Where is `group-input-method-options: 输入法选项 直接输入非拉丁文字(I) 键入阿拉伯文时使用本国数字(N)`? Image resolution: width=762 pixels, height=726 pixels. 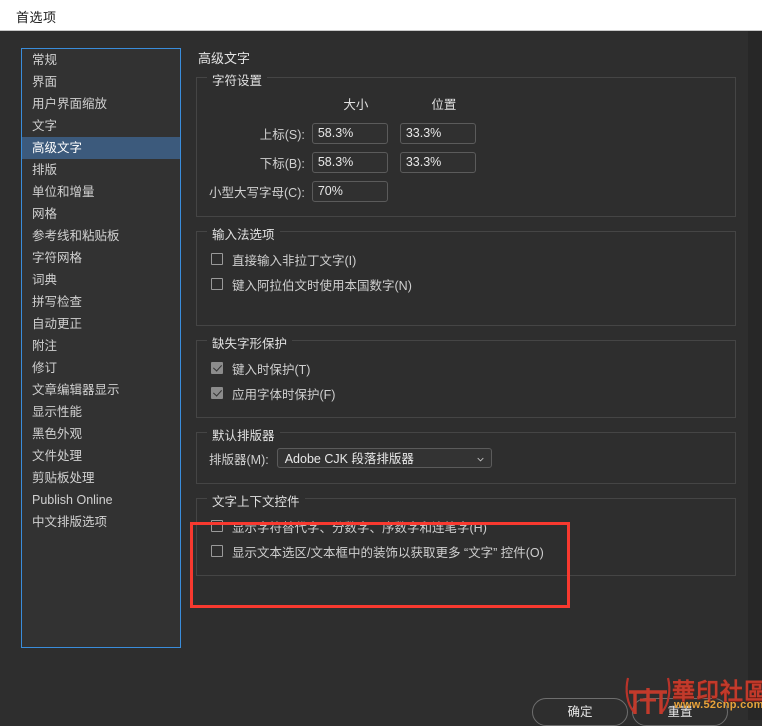
group-input-method-options: 输入法选项 直接输入非拉丁文字(I) 键入阿拉伯文时使用本国数字(N) is located at coordinates (466, 275).